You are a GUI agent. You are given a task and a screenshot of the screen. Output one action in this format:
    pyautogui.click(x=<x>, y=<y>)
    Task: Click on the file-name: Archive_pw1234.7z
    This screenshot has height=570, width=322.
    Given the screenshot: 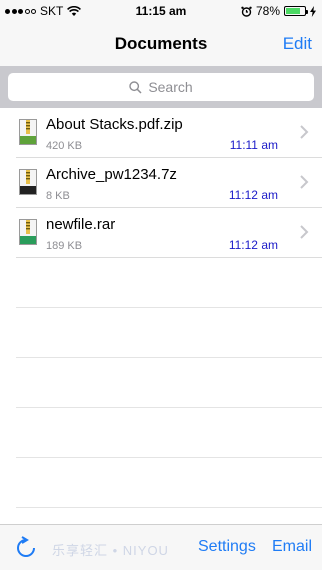 What is the action you would take?
    pyautogui.click(x=111, y=174)
    